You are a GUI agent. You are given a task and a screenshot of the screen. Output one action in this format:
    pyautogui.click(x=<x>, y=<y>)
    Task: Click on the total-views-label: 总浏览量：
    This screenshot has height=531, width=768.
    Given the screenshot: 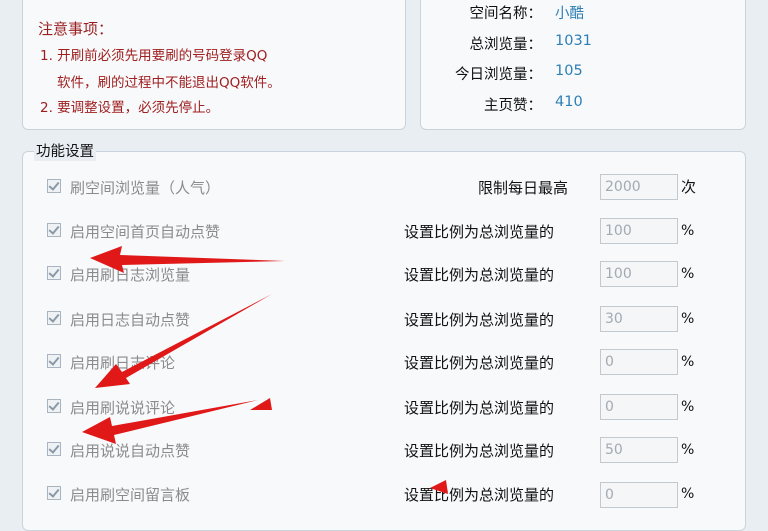 What is the action you would take?
    pyautogui.click(x=506, y=45)
    